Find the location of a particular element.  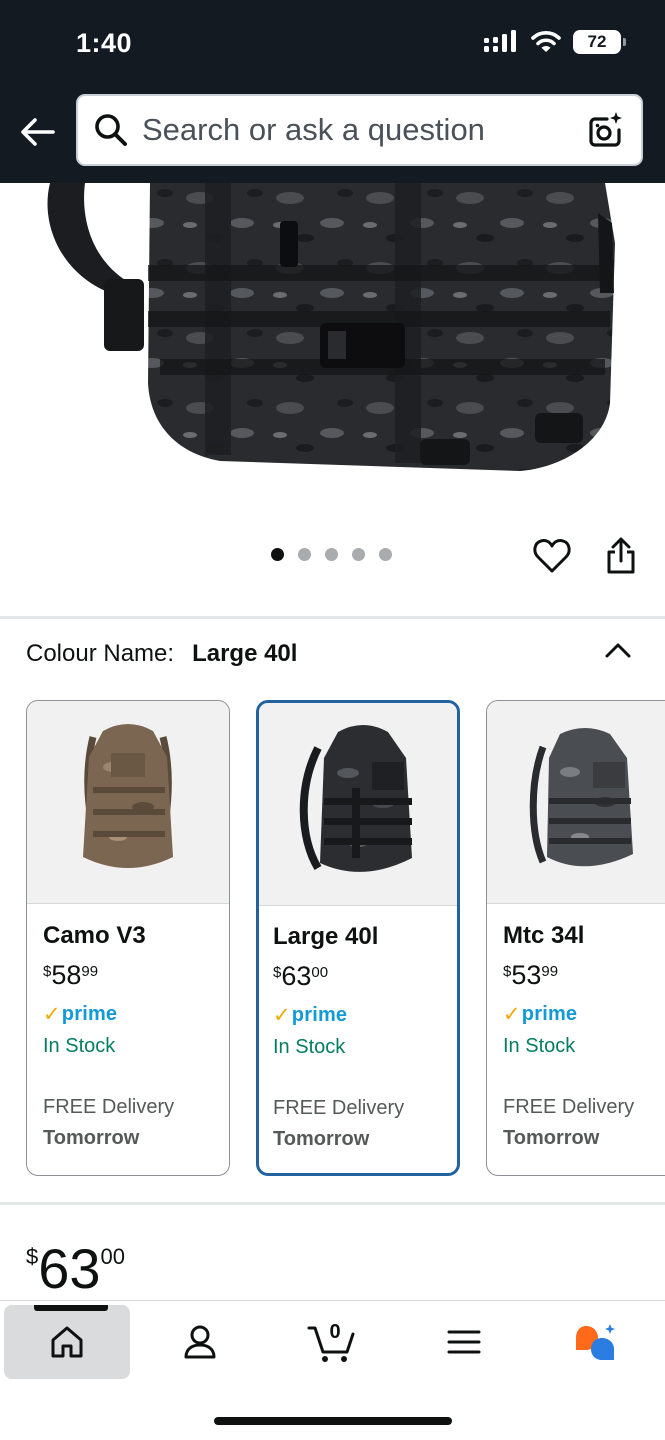

nav-account is located at coordinates (200, 1342).